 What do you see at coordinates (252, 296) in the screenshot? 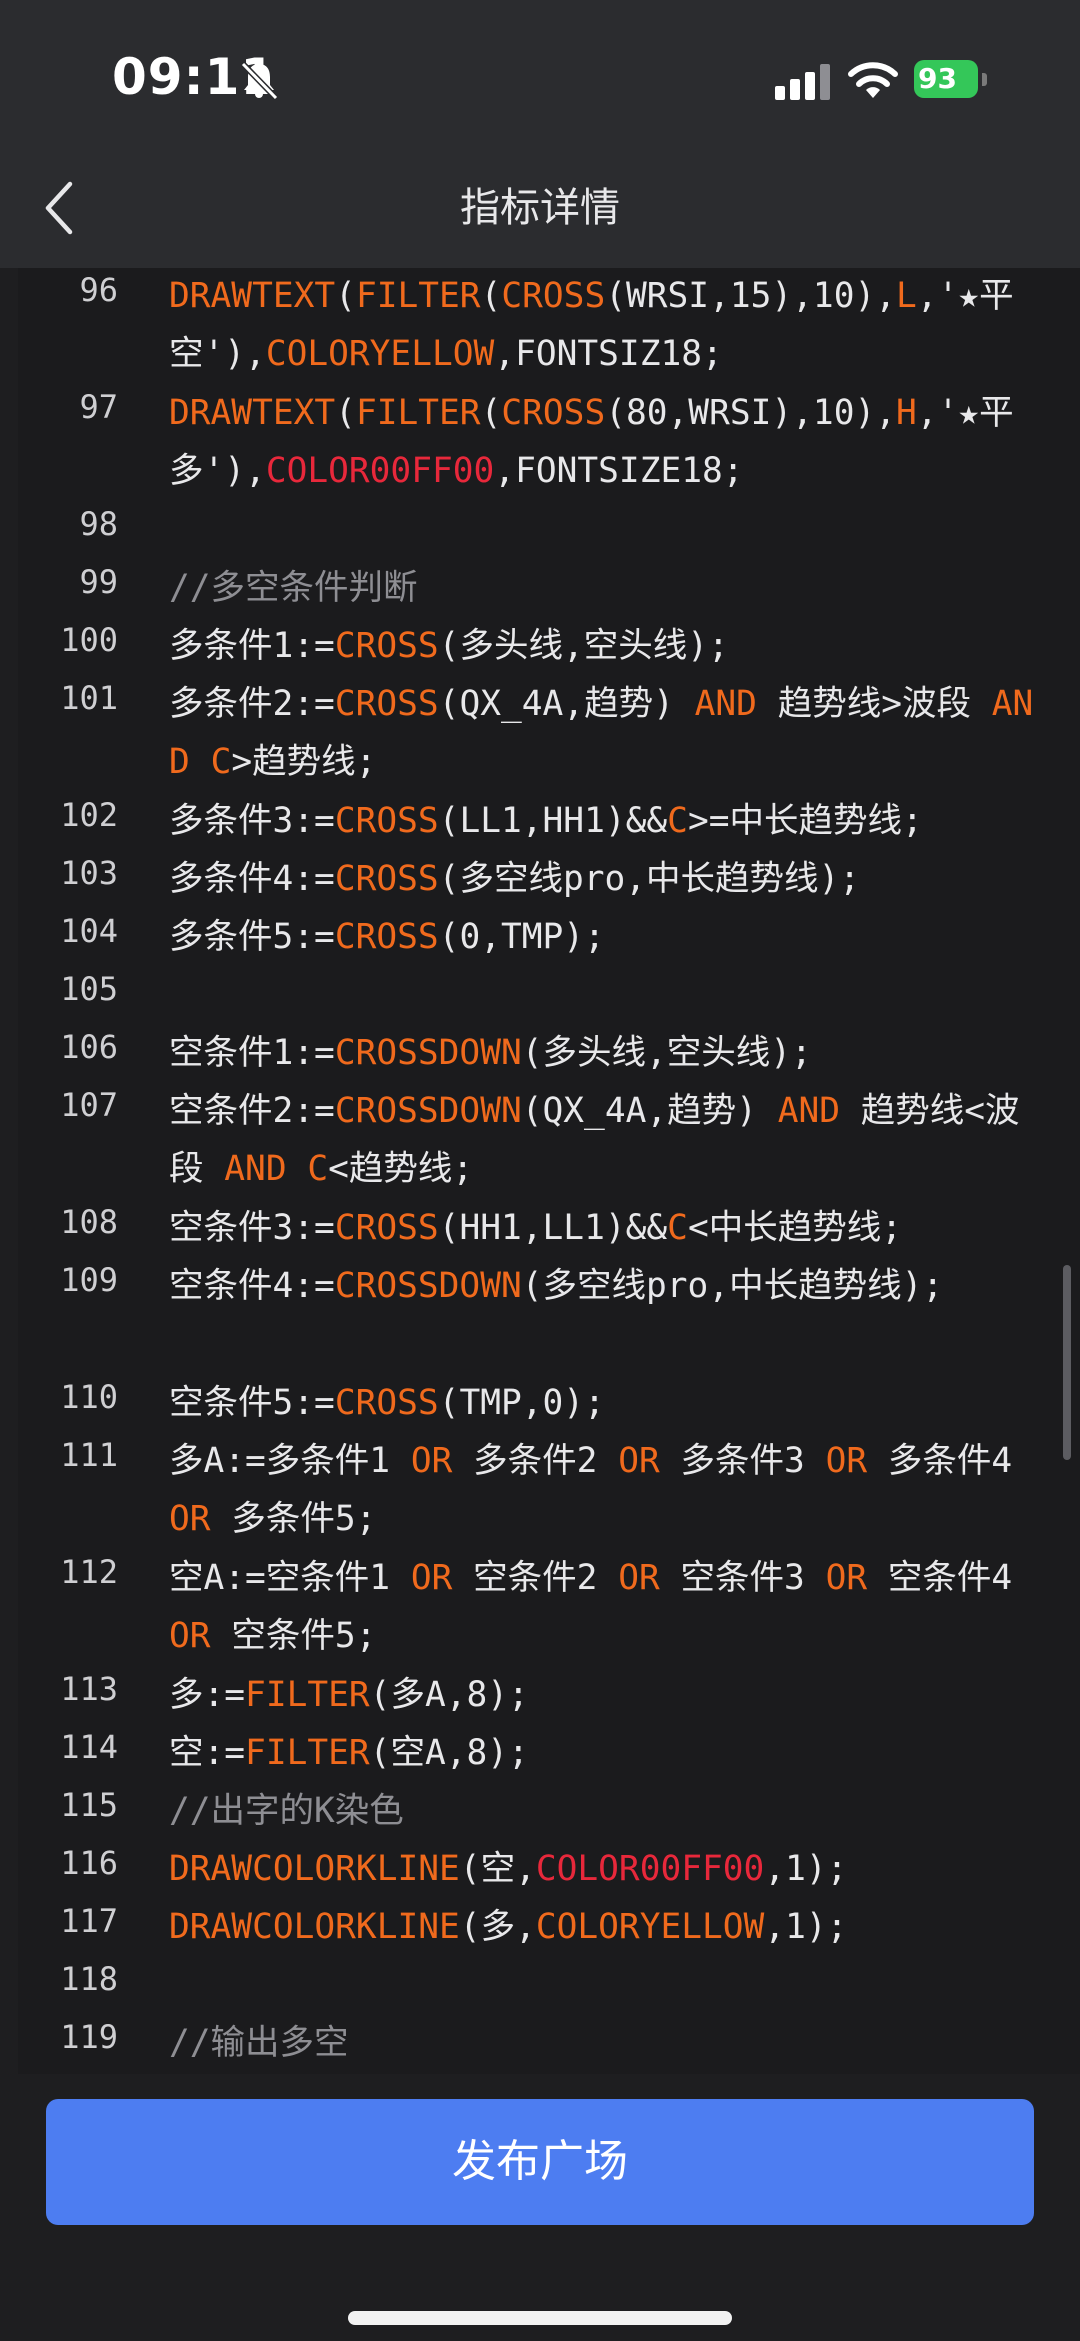
I see `code-keyword: DRAWTEXT` at bounding box center [252, 296].